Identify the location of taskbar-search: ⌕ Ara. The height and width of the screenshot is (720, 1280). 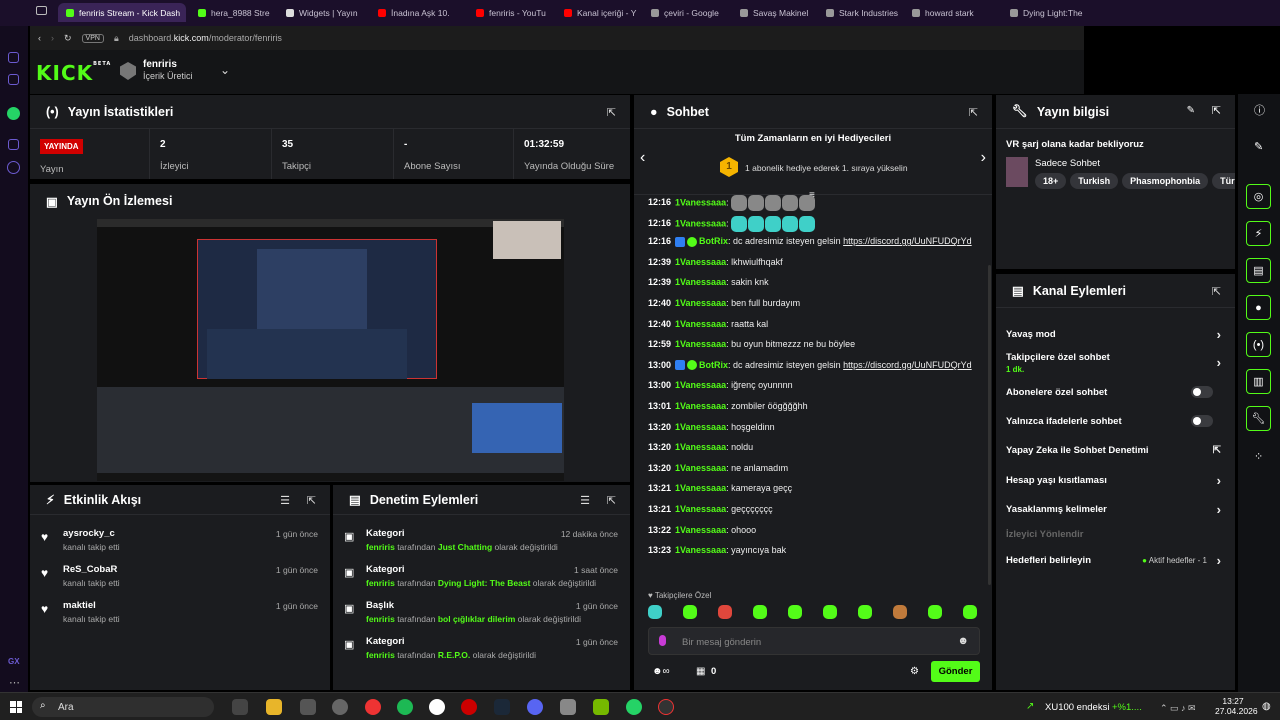
(123, 707).